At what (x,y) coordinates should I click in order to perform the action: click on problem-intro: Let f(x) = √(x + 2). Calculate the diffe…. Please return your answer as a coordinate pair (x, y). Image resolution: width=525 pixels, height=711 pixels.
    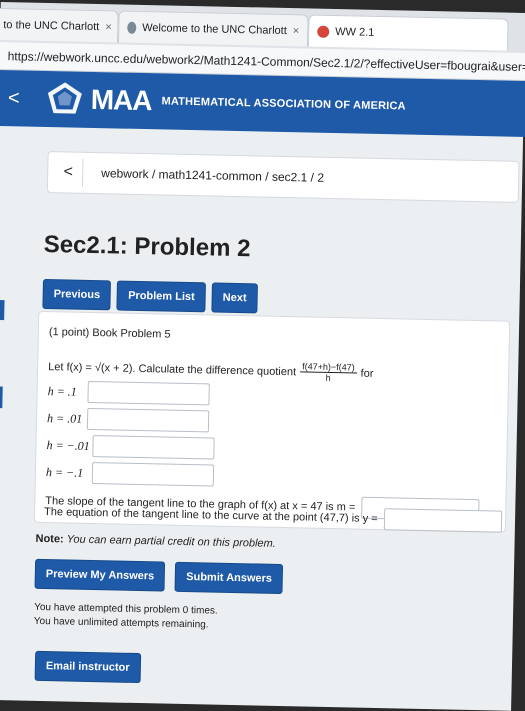
    Looking at the image, I should click on (211, 370).